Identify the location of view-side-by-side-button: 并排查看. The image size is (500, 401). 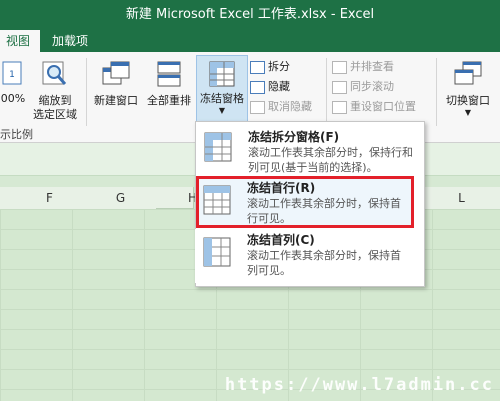
(363, 67).